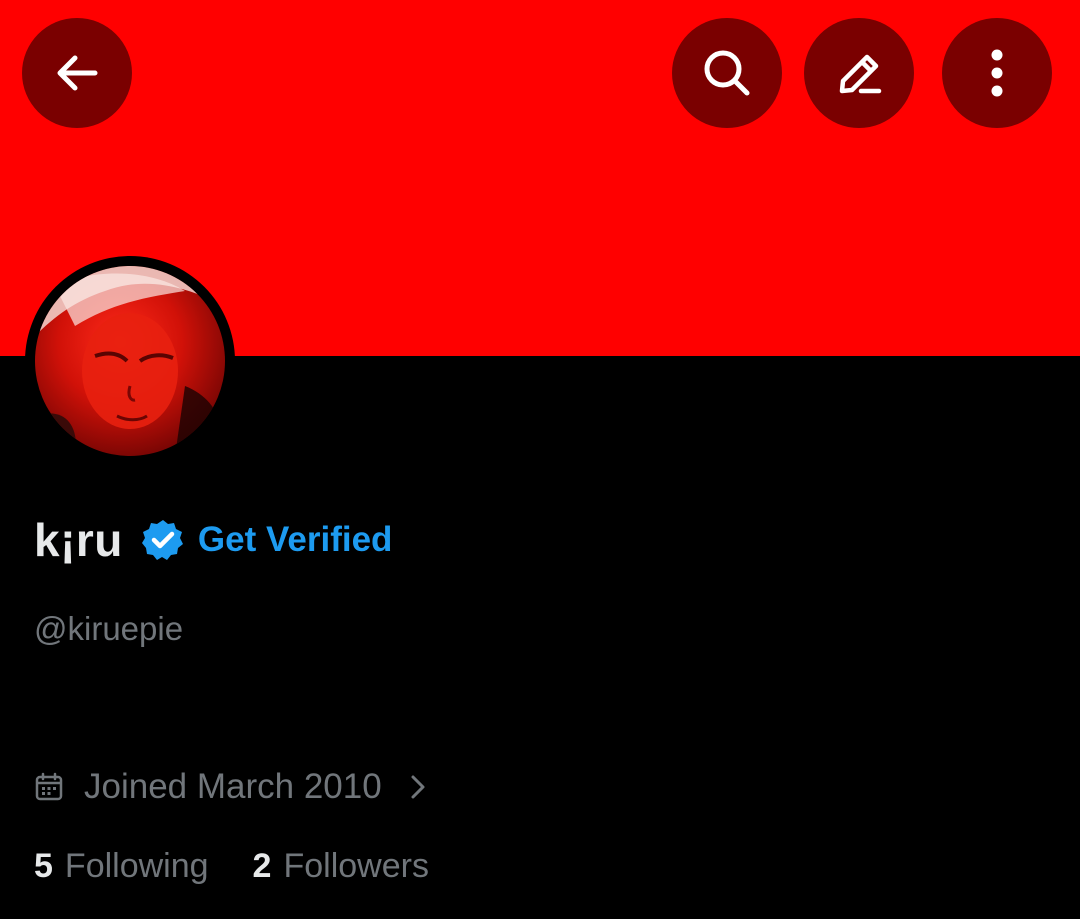 The image size is (1080, 919). Describe the element at coordinates (163, 540) in the screenshot. I see `verified-badge-icon` at that location.